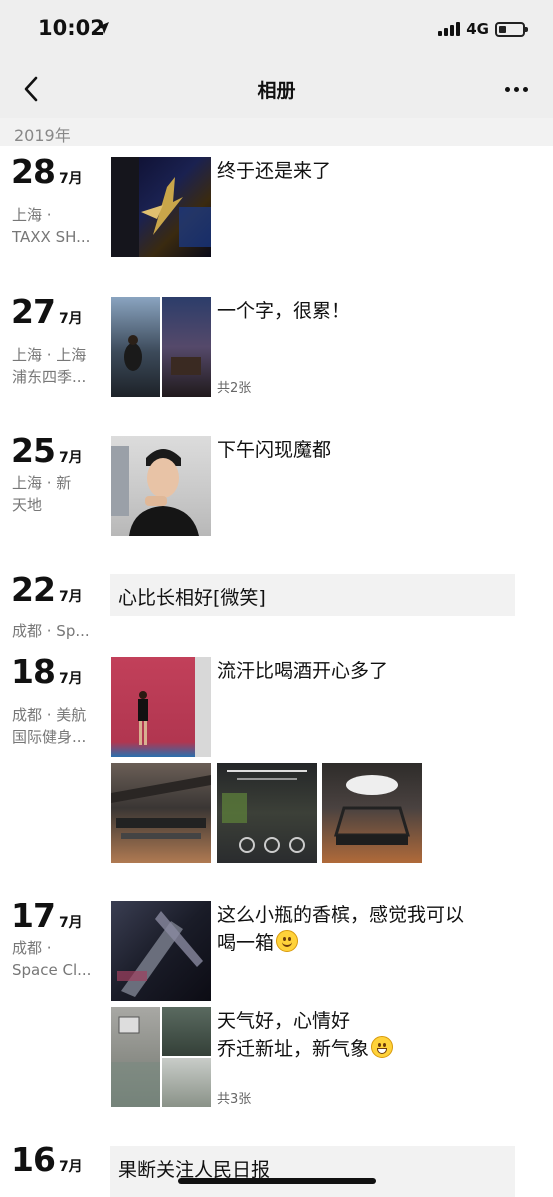 Image resolution: width=553 pixels, height=1197 pixels. I want to click on entry-date: 28 7月, so click(47, 171).